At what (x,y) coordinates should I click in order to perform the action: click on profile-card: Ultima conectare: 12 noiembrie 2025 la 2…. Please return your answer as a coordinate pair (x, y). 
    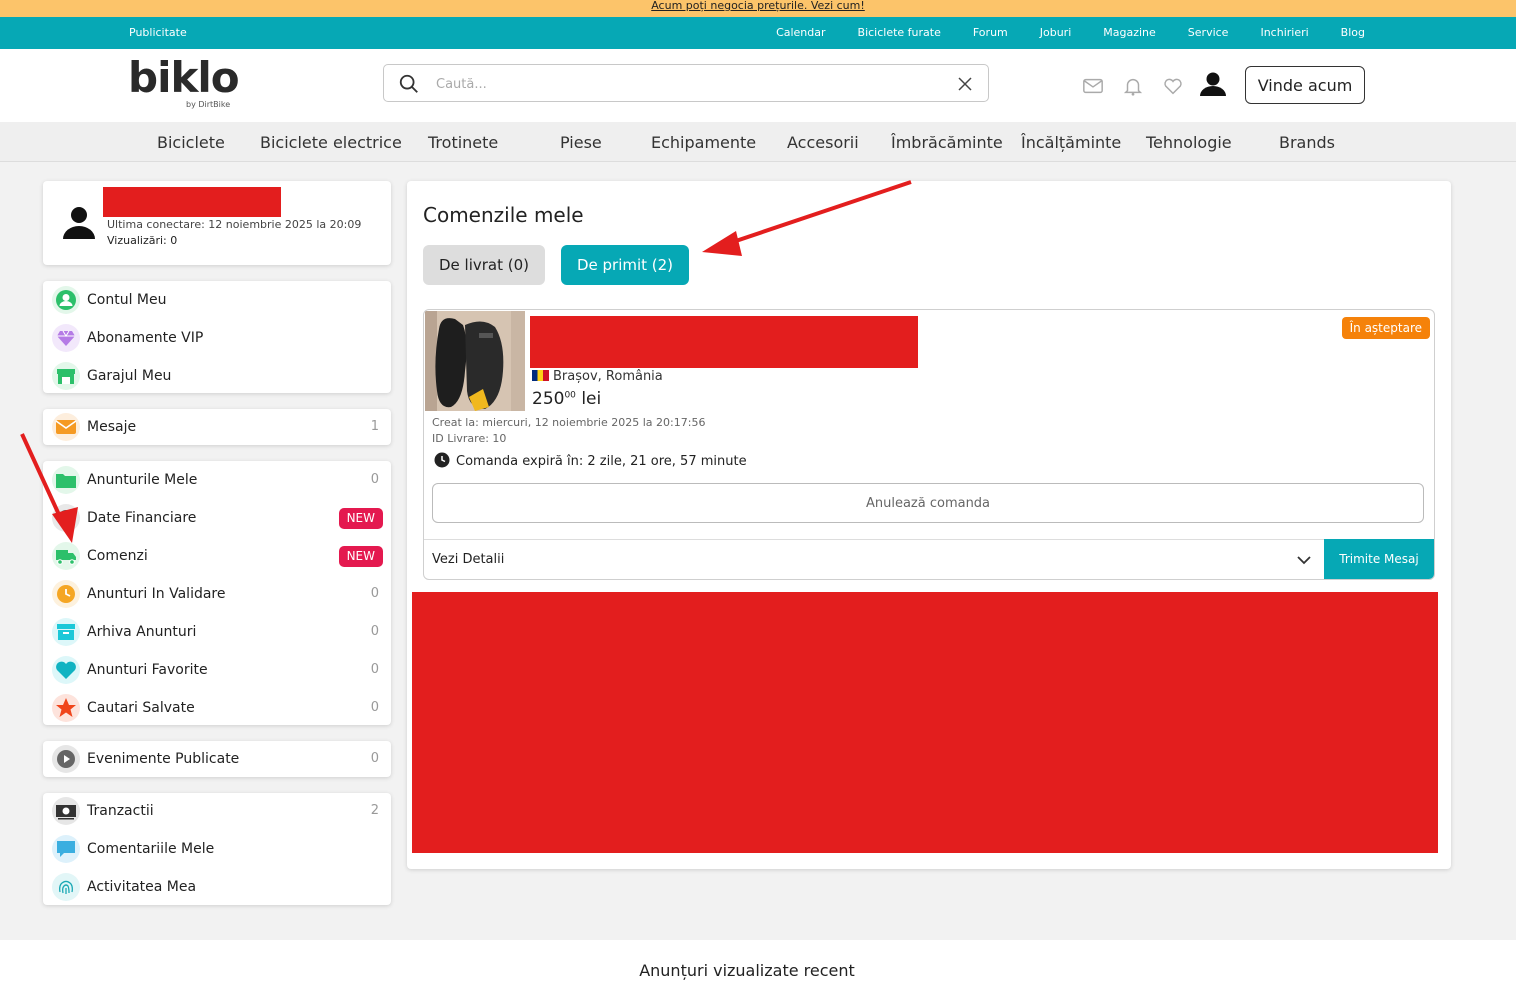
    Looking at the image, I should click on (217, 223).